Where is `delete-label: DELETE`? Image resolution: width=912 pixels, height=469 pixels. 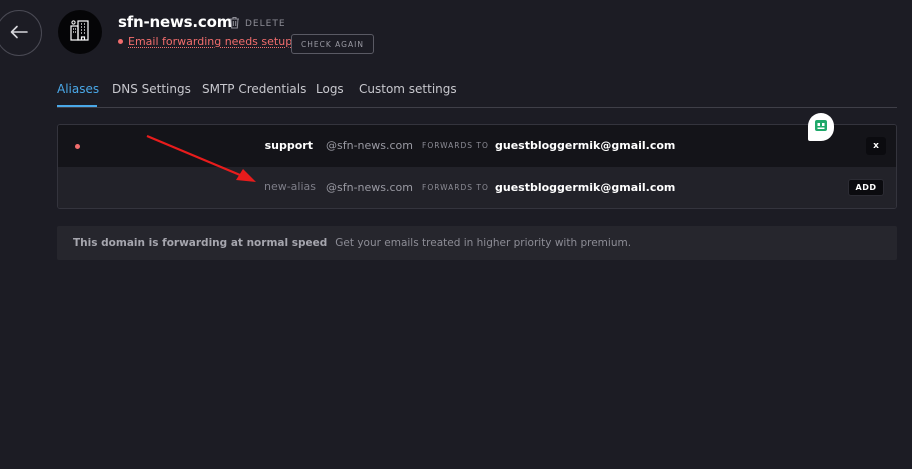
delete-label: DELETE is located at coordinates (265, 23).